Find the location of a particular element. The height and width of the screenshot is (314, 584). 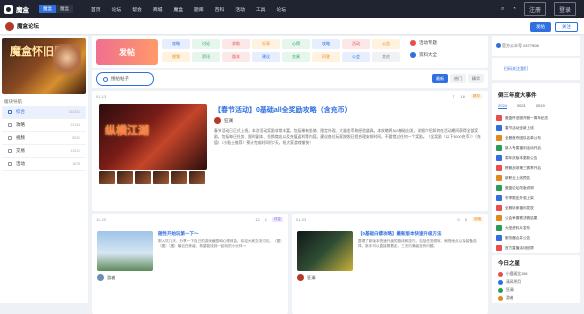

tab-year: 2024 is located at coordinates (502, 106).